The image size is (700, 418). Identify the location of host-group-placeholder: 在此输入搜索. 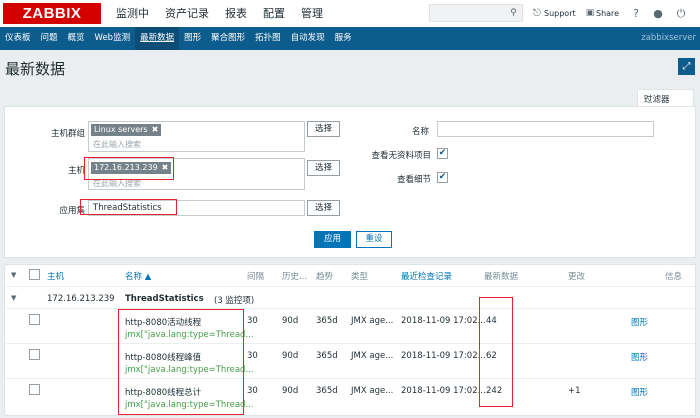
(117, 144).